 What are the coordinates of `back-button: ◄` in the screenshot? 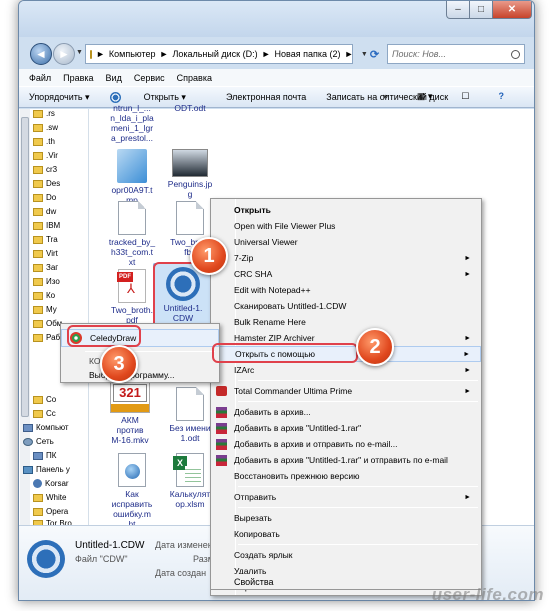 It's located at (41, 54).